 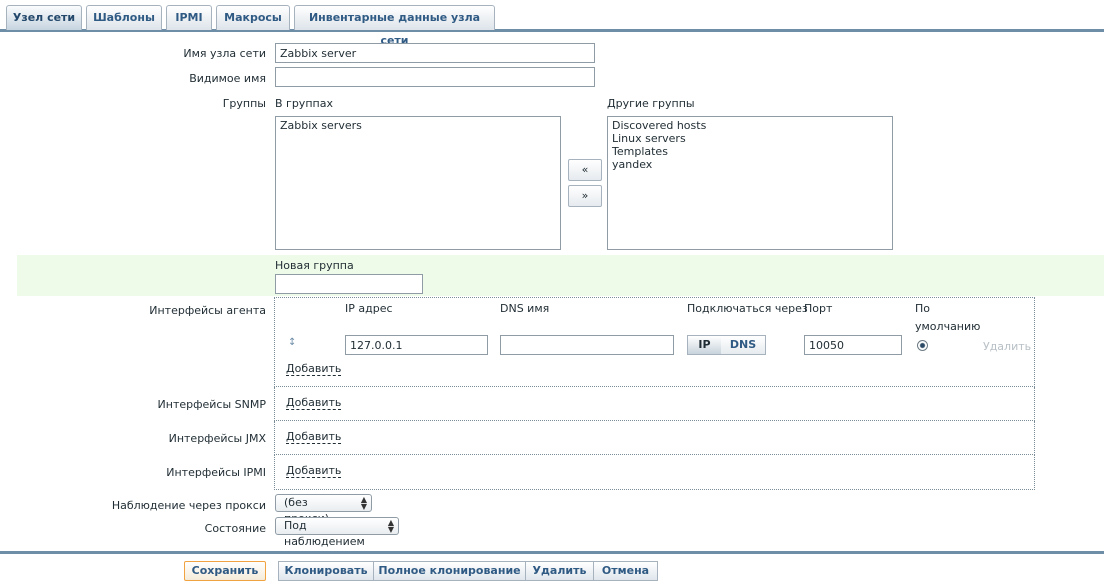 I want to click on tab-inventory: Инвентарные данные узла сети, so click(x=394, y=26).